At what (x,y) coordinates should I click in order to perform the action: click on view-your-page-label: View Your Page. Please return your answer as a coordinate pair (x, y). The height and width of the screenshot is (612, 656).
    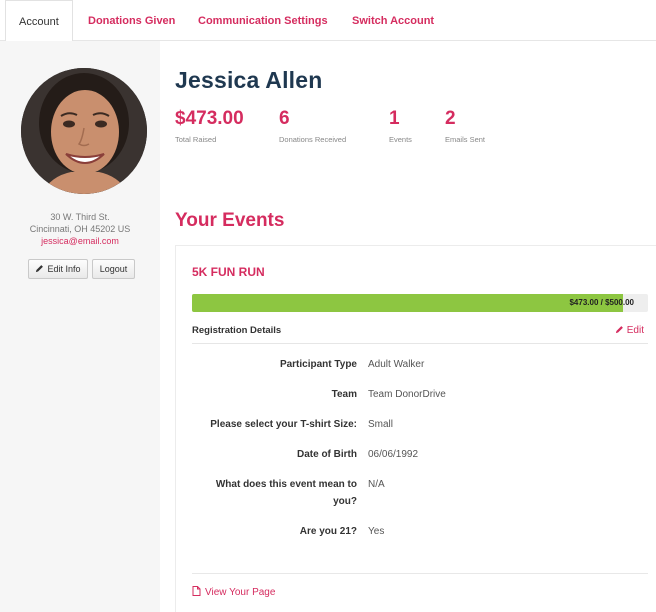
    Looking at the image, I should click on (240, 592).